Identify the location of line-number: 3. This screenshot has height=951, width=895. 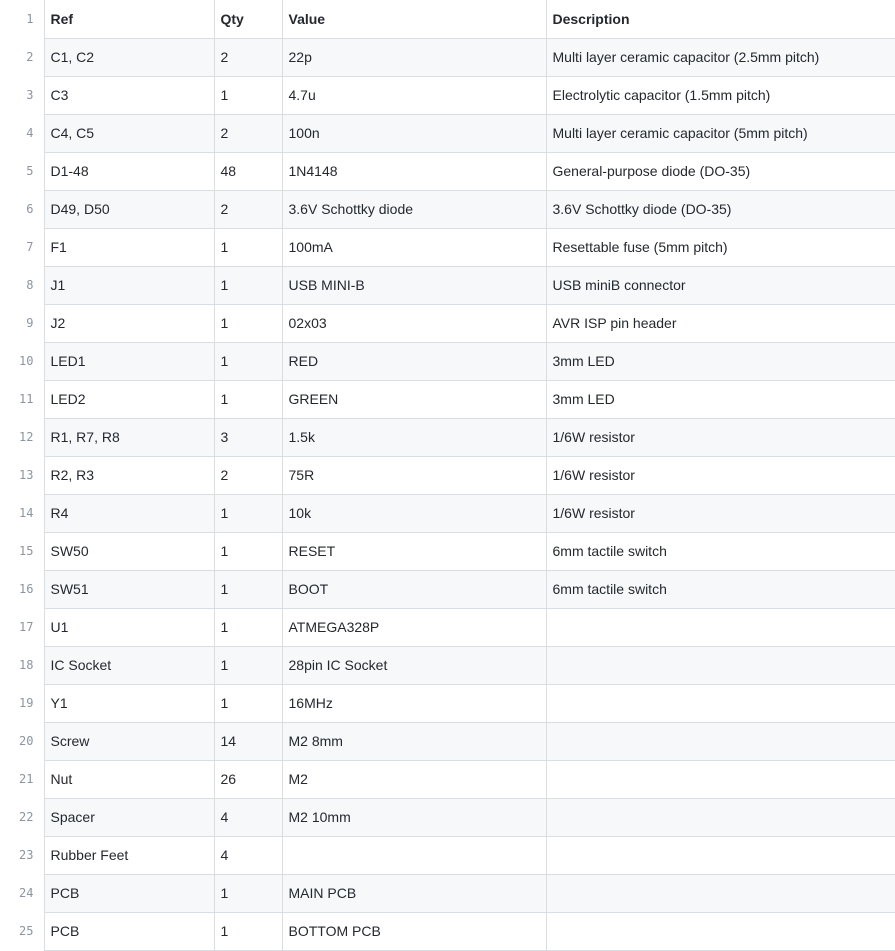
(22, 95).